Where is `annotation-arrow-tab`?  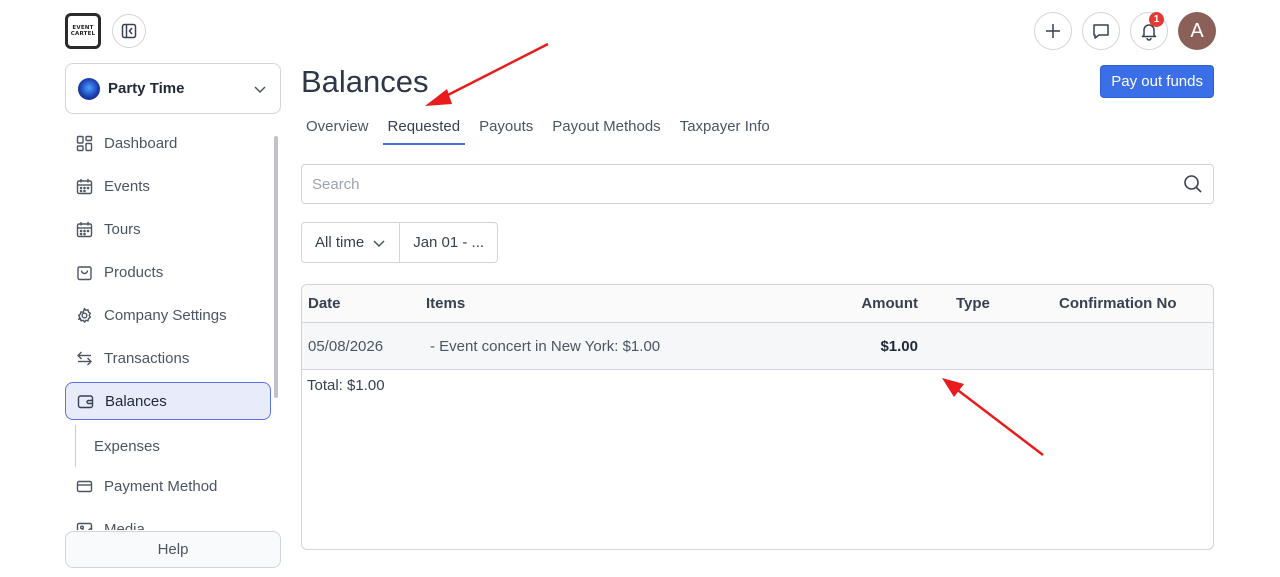
annotation-arrow-tab is located at coordinates (487, 74).